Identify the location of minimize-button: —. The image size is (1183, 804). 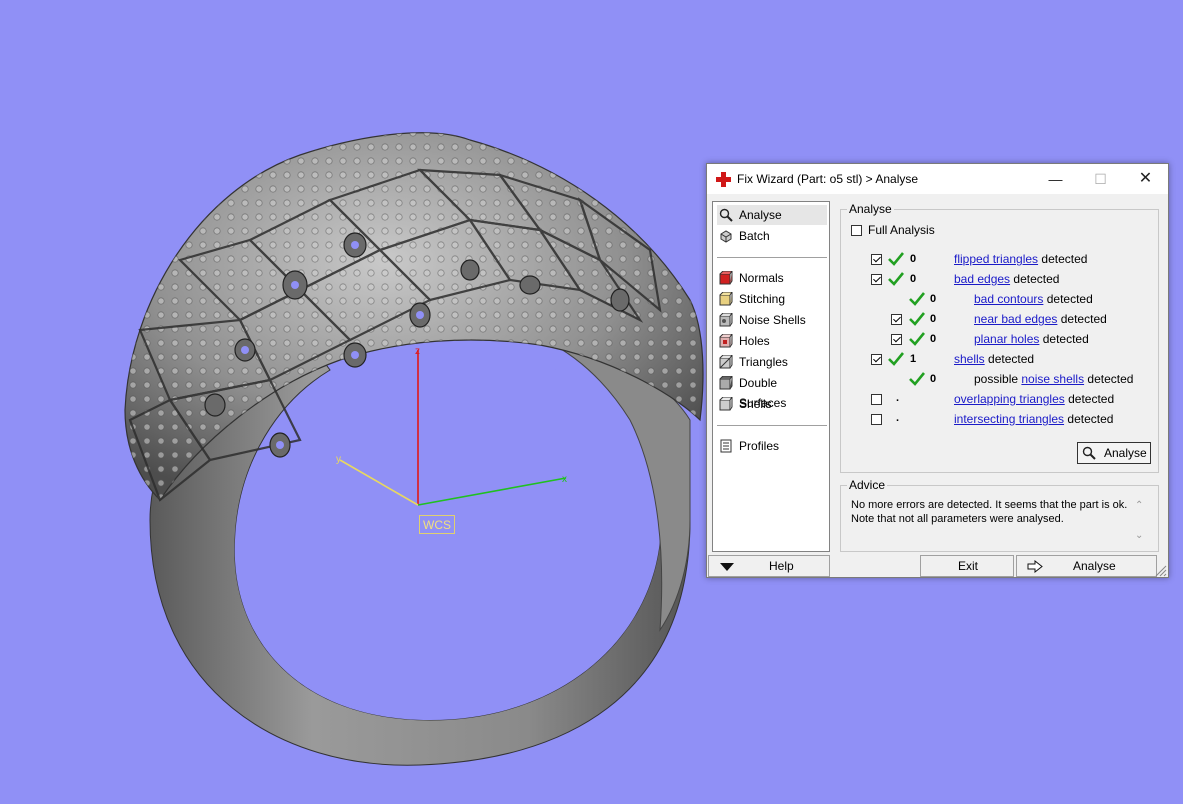
(1055, 179).